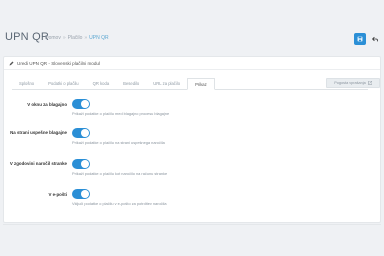 Image resolution: width=384 pixels, height=256 pixels. I want to click on pencil-icon, so click(11, 63).